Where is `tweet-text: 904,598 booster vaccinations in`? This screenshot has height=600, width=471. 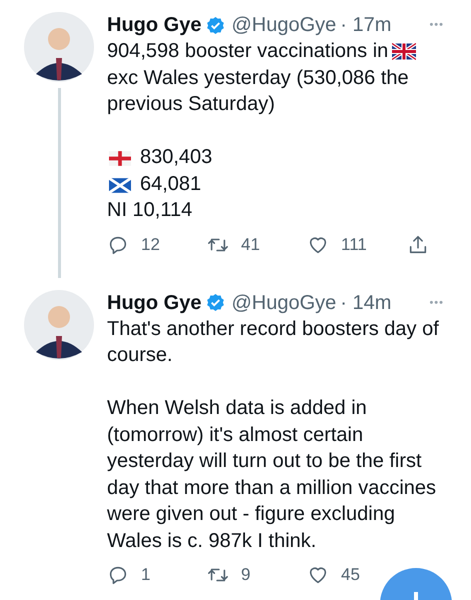
tweet-text: 904,598 booster vaccinations in is located at coordinates (247, 51).